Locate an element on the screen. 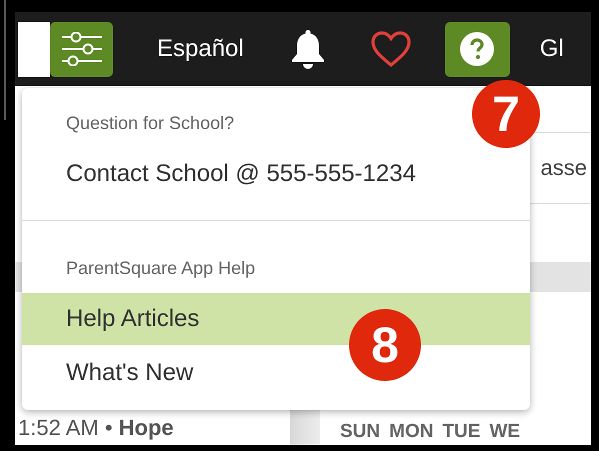 This screenshot has height=451, width=599. filter-button is located at coordinates (81, 49).